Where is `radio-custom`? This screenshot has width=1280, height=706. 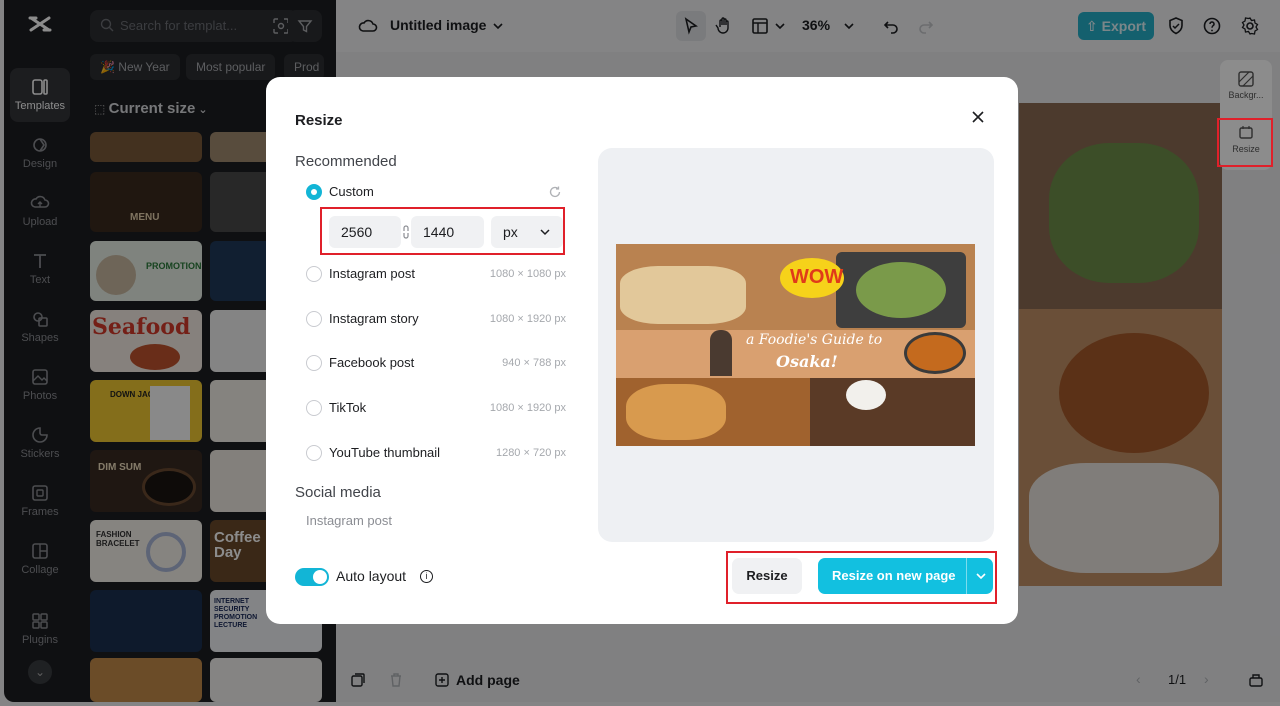
radio-custom is located at coordinates (314, 192).